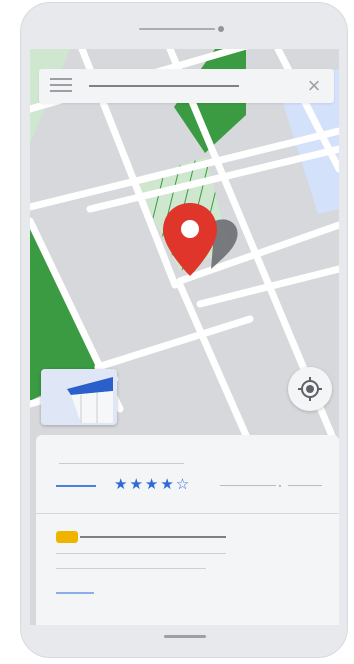  Describe the element at coordinates (305, 485) in the screenshot. I see `category-placeholder` at that location.